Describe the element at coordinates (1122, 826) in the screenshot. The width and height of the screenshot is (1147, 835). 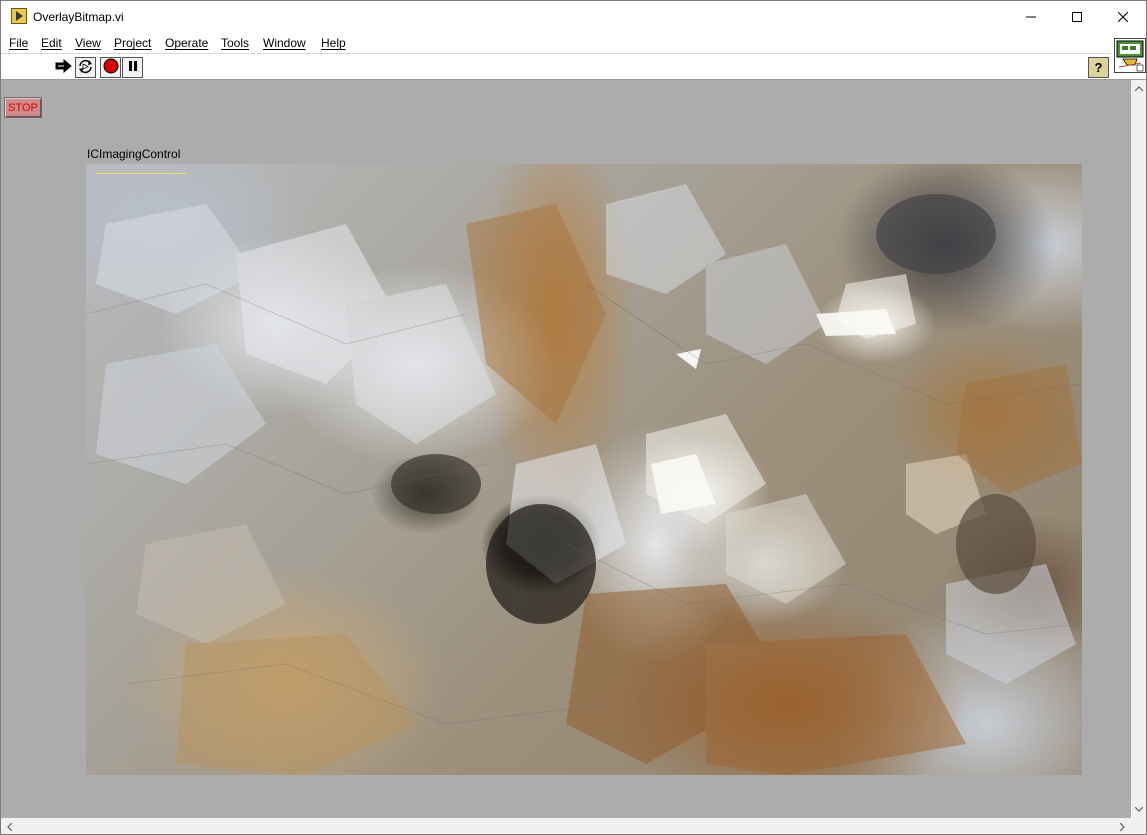
I see `scroll-right-arrow-icon` at that location.